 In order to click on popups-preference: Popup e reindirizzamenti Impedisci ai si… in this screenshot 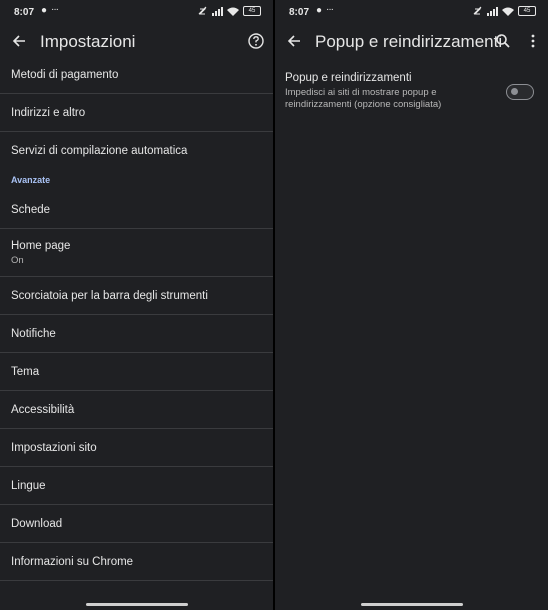, I will do `click(411, 91)`.